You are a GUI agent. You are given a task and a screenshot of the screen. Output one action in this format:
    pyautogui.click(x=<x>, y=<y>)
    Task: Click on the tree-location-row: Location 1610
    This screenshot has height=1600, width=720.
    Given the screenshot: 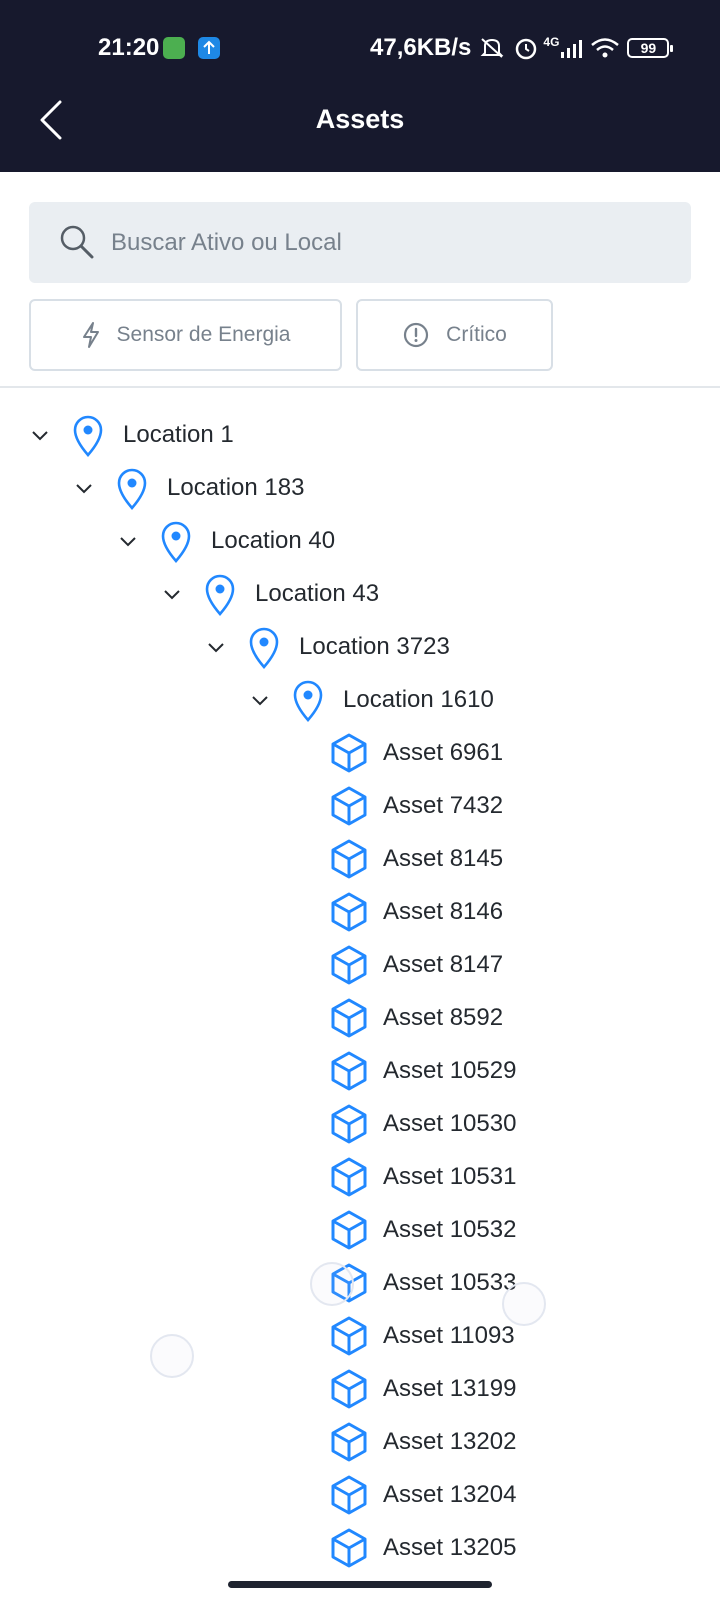 What is the action you would take?
    pyautogui.click(x=371, y=699)
    